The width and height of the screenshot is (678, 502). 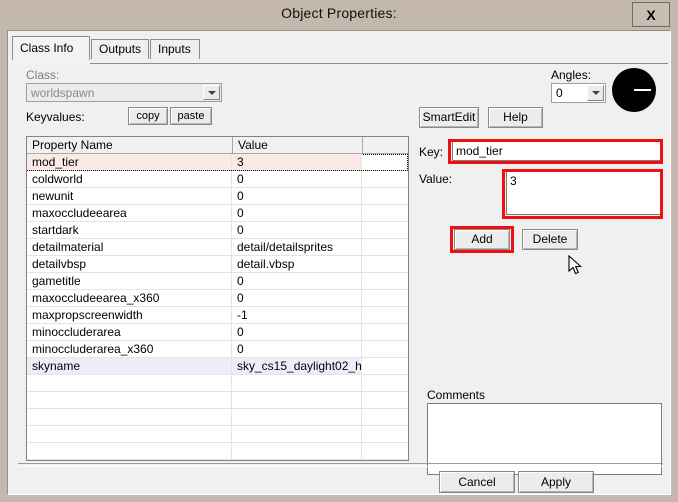 I want to click on cell-property-name: maxoccludeearea, so click(x=129, y=213).